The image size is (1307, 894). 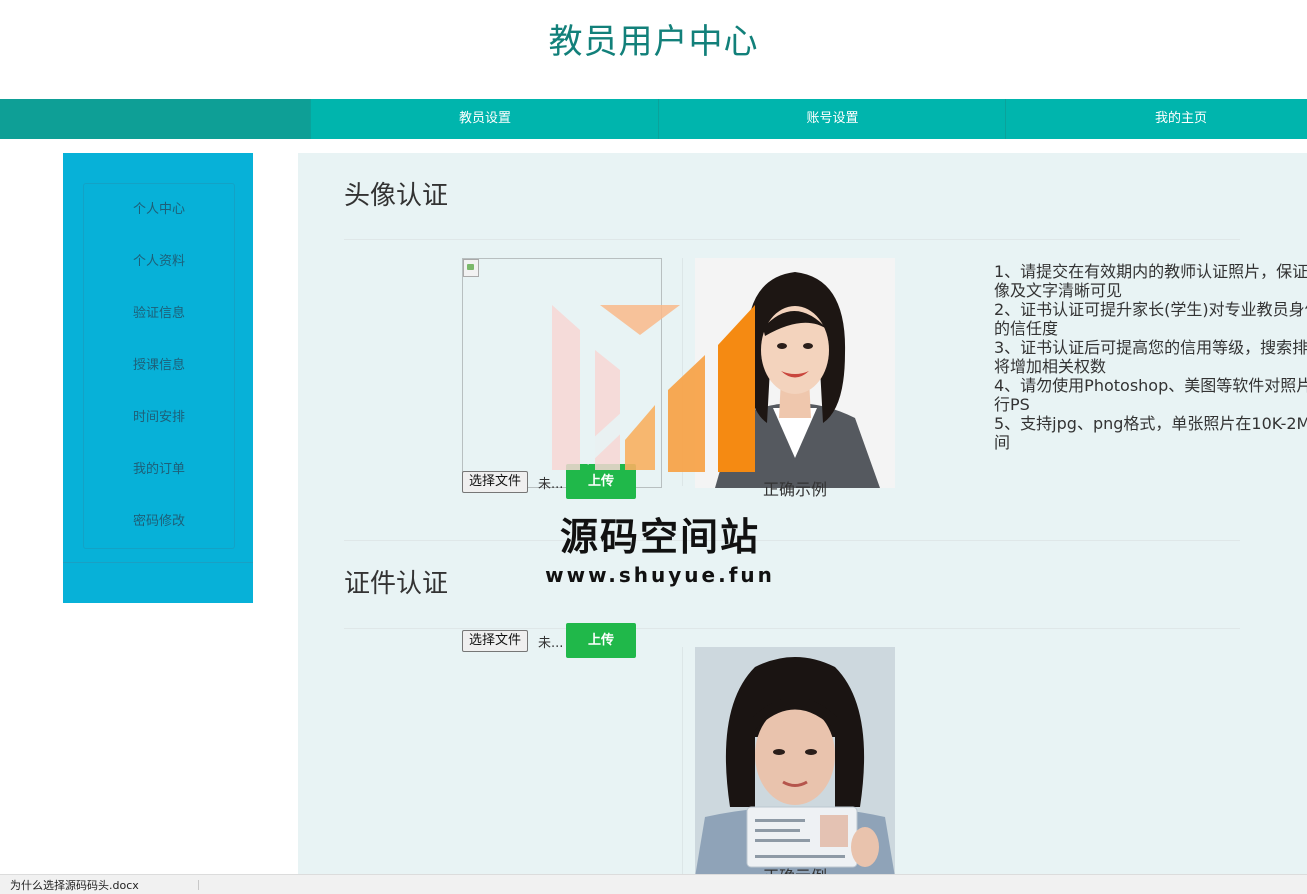 What do you see at coordinates (495, 482) in the screenshot?
I see `avatar-choose-file-button: 选择文件` at bounding box center [495, 482].